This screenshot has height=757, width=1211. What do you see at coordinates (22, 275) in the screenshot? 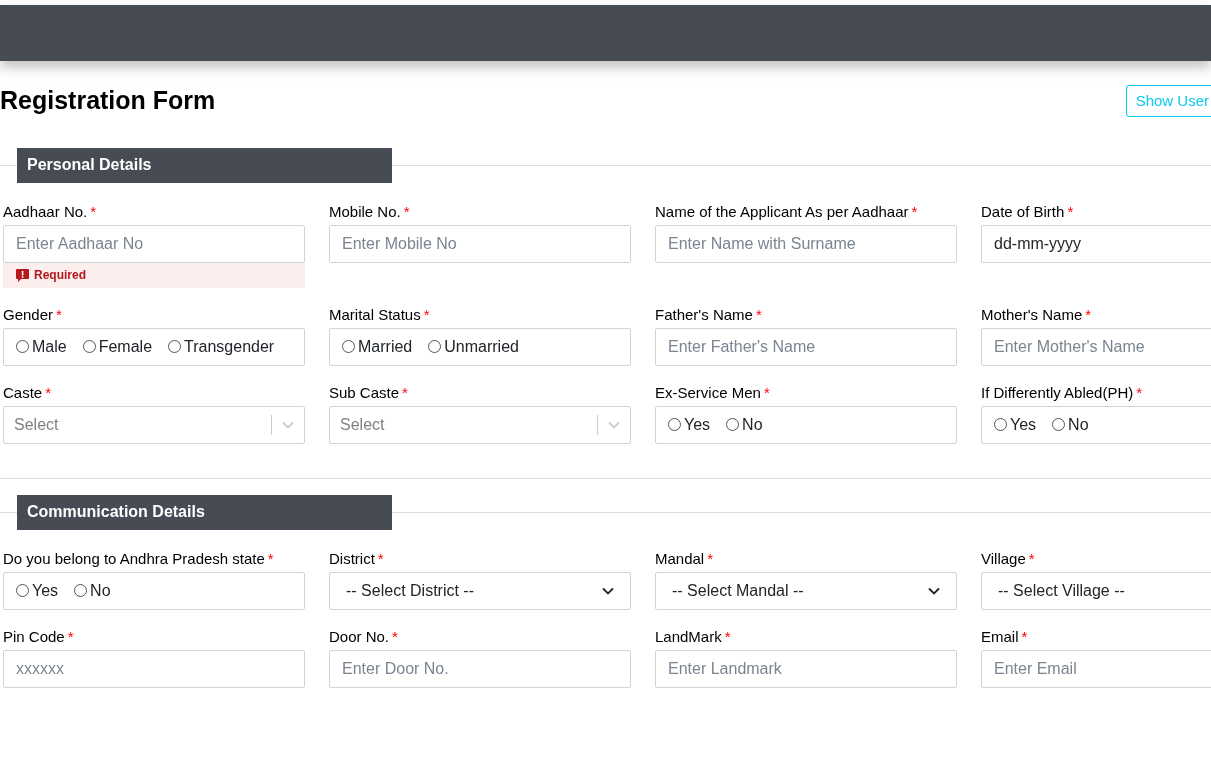
I see `alert-icon` at bounding box center [22, 275].